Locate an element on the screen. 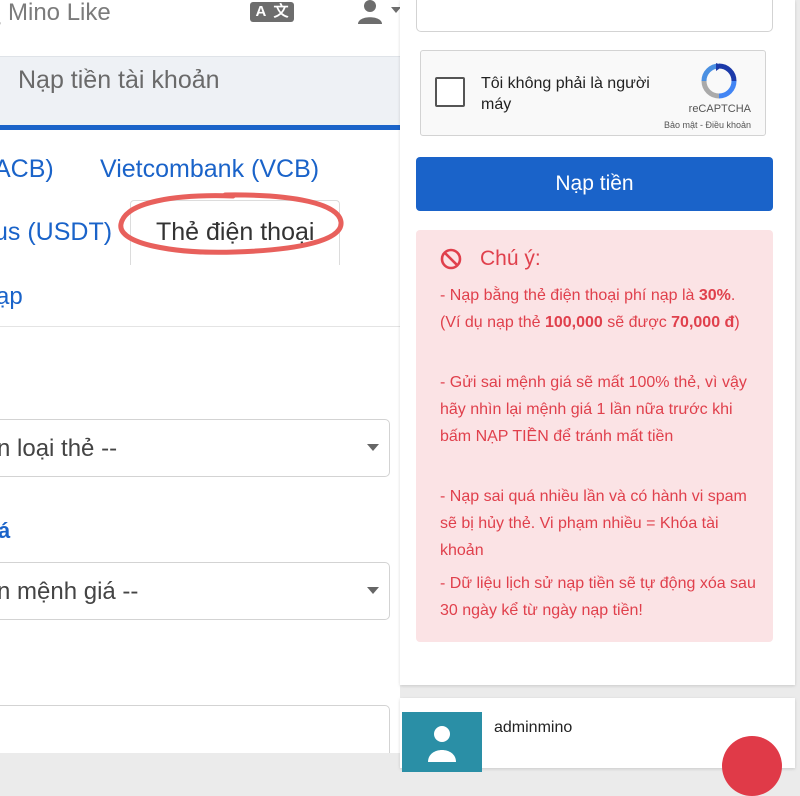 Image resolution: width=800 pixels, height=796 pixels. card-serial-input is located at coordinates (195, 729).